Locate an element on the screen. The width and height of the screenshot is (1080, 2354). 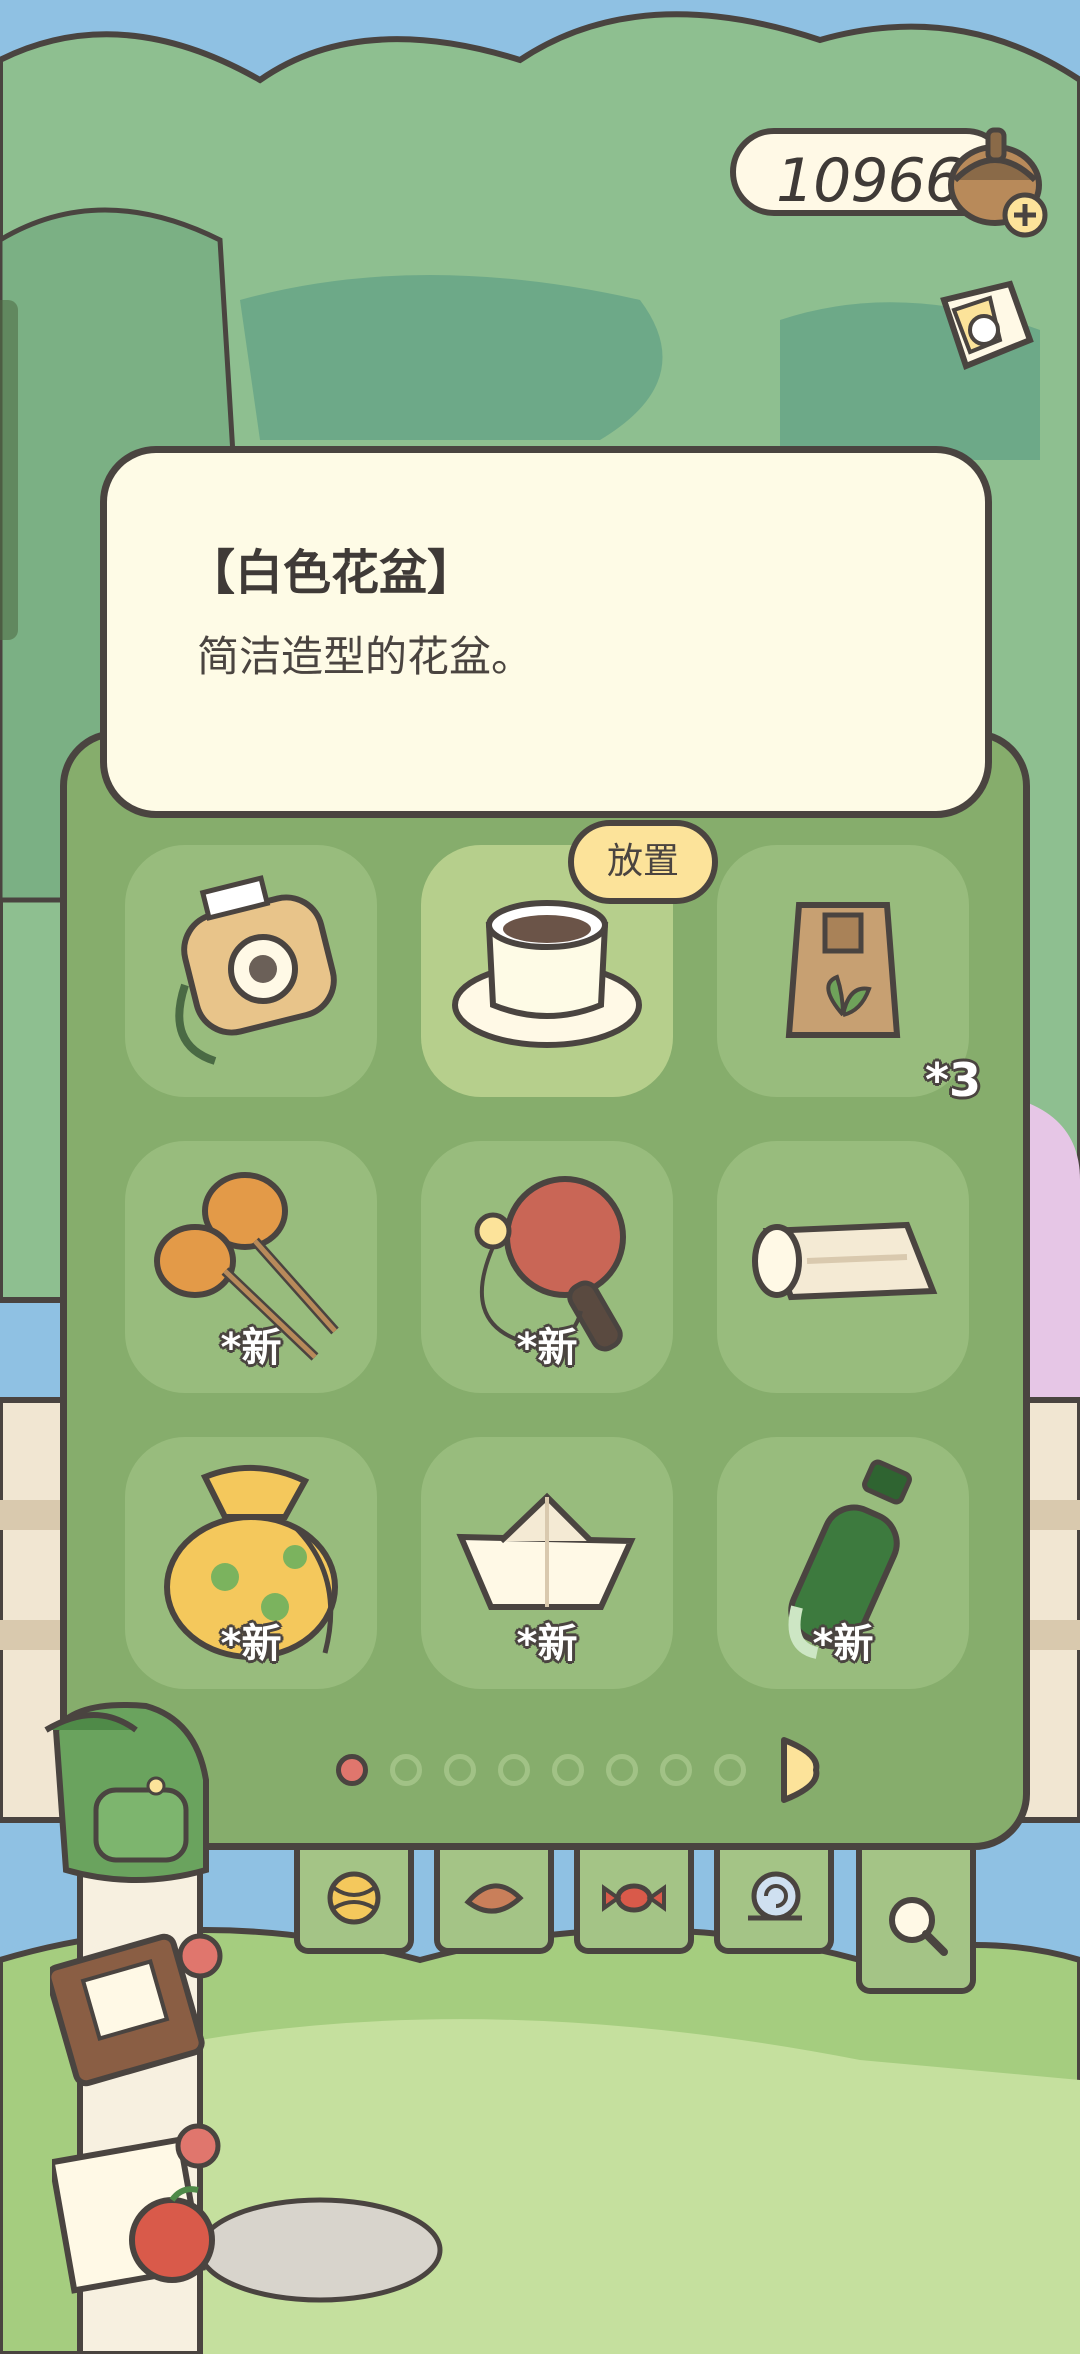
inventory-slot-paper-roll is located at coordinates (843, 1267).